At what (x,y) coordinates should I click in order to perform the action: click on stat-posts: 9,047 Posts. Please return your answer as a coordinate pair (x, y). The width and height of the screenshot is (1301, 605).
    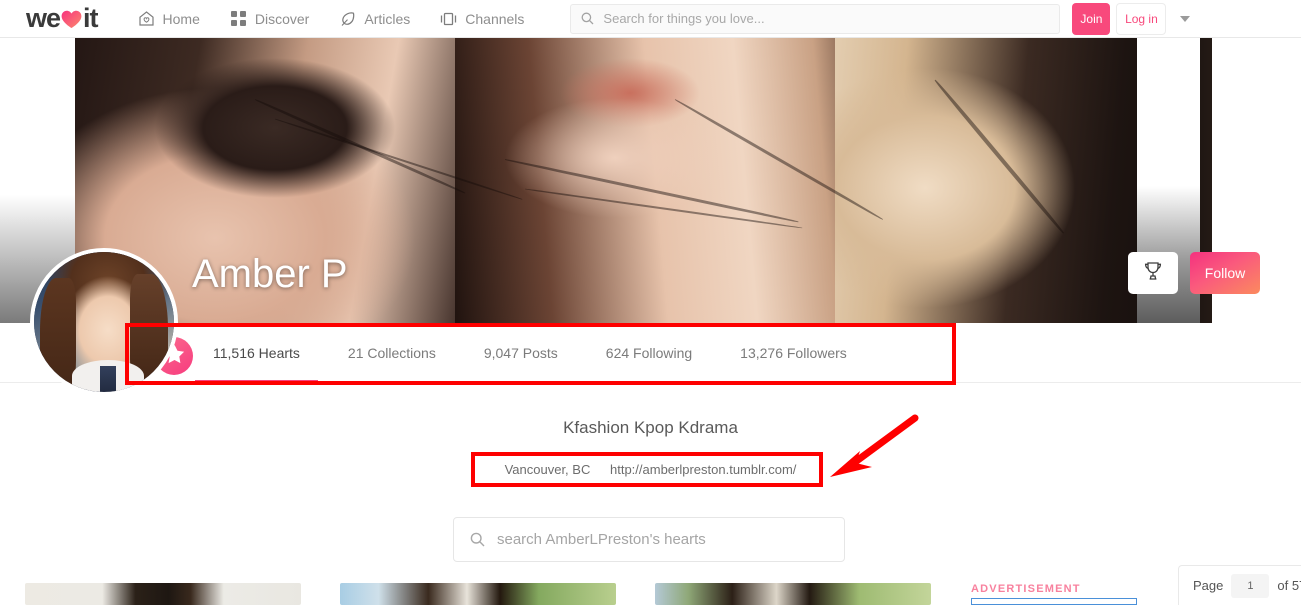
    Looking at the image, I should click on (521, 353).